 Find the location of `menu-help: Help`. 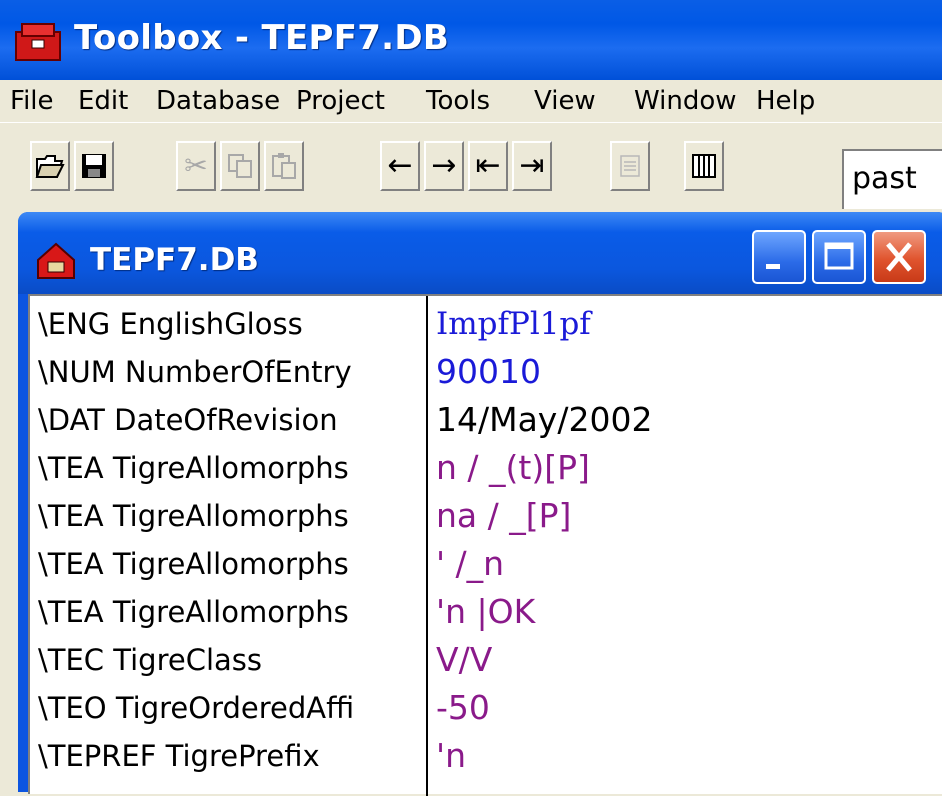

menu-help: Help is located at coordinates (785, 101).